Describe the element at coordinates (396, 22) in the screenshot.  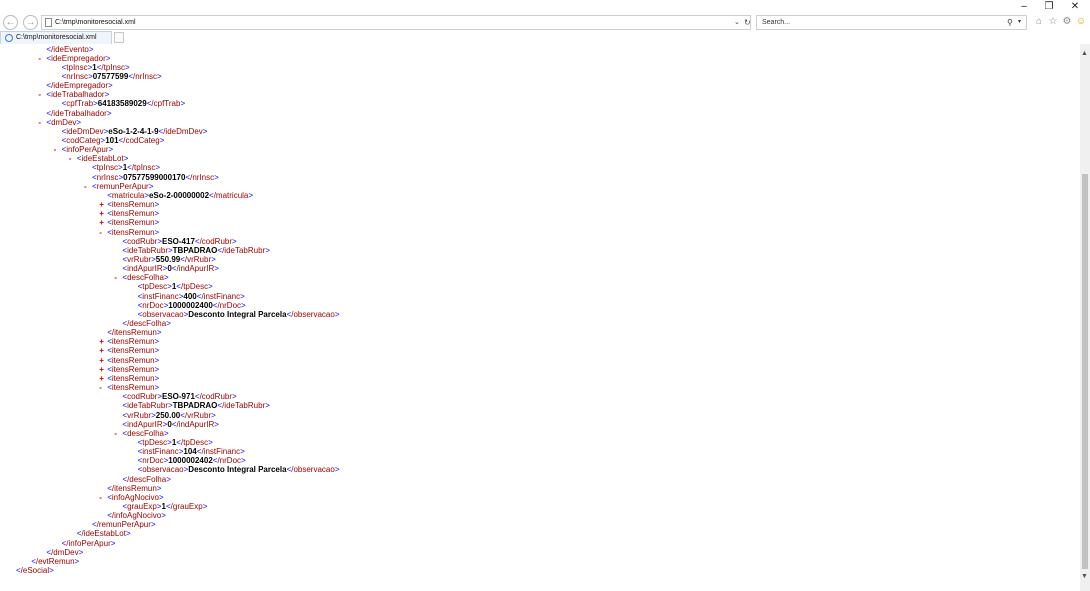
I see `address-bar: C:\tmp\monitoresocial.xml ⌄ ↻` at that location.